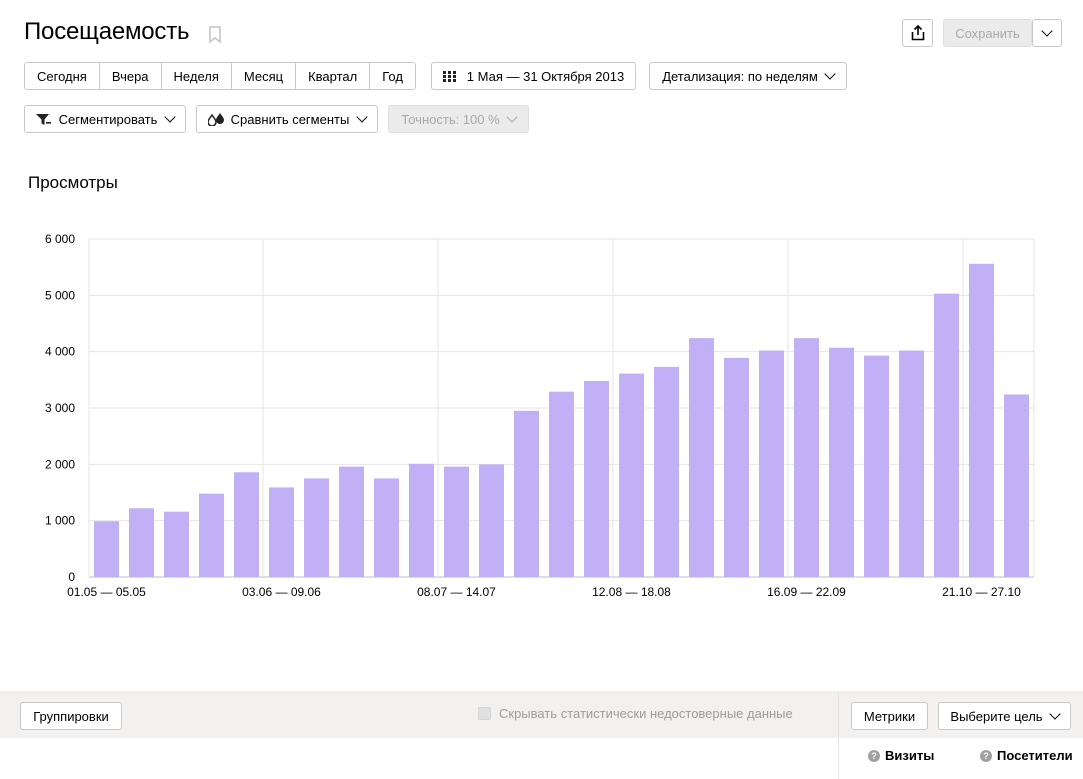  Describe the element at coordinates (981, 592) in the screenshot. I see `x-tick-label: 21.10 — 27.10` at that location.